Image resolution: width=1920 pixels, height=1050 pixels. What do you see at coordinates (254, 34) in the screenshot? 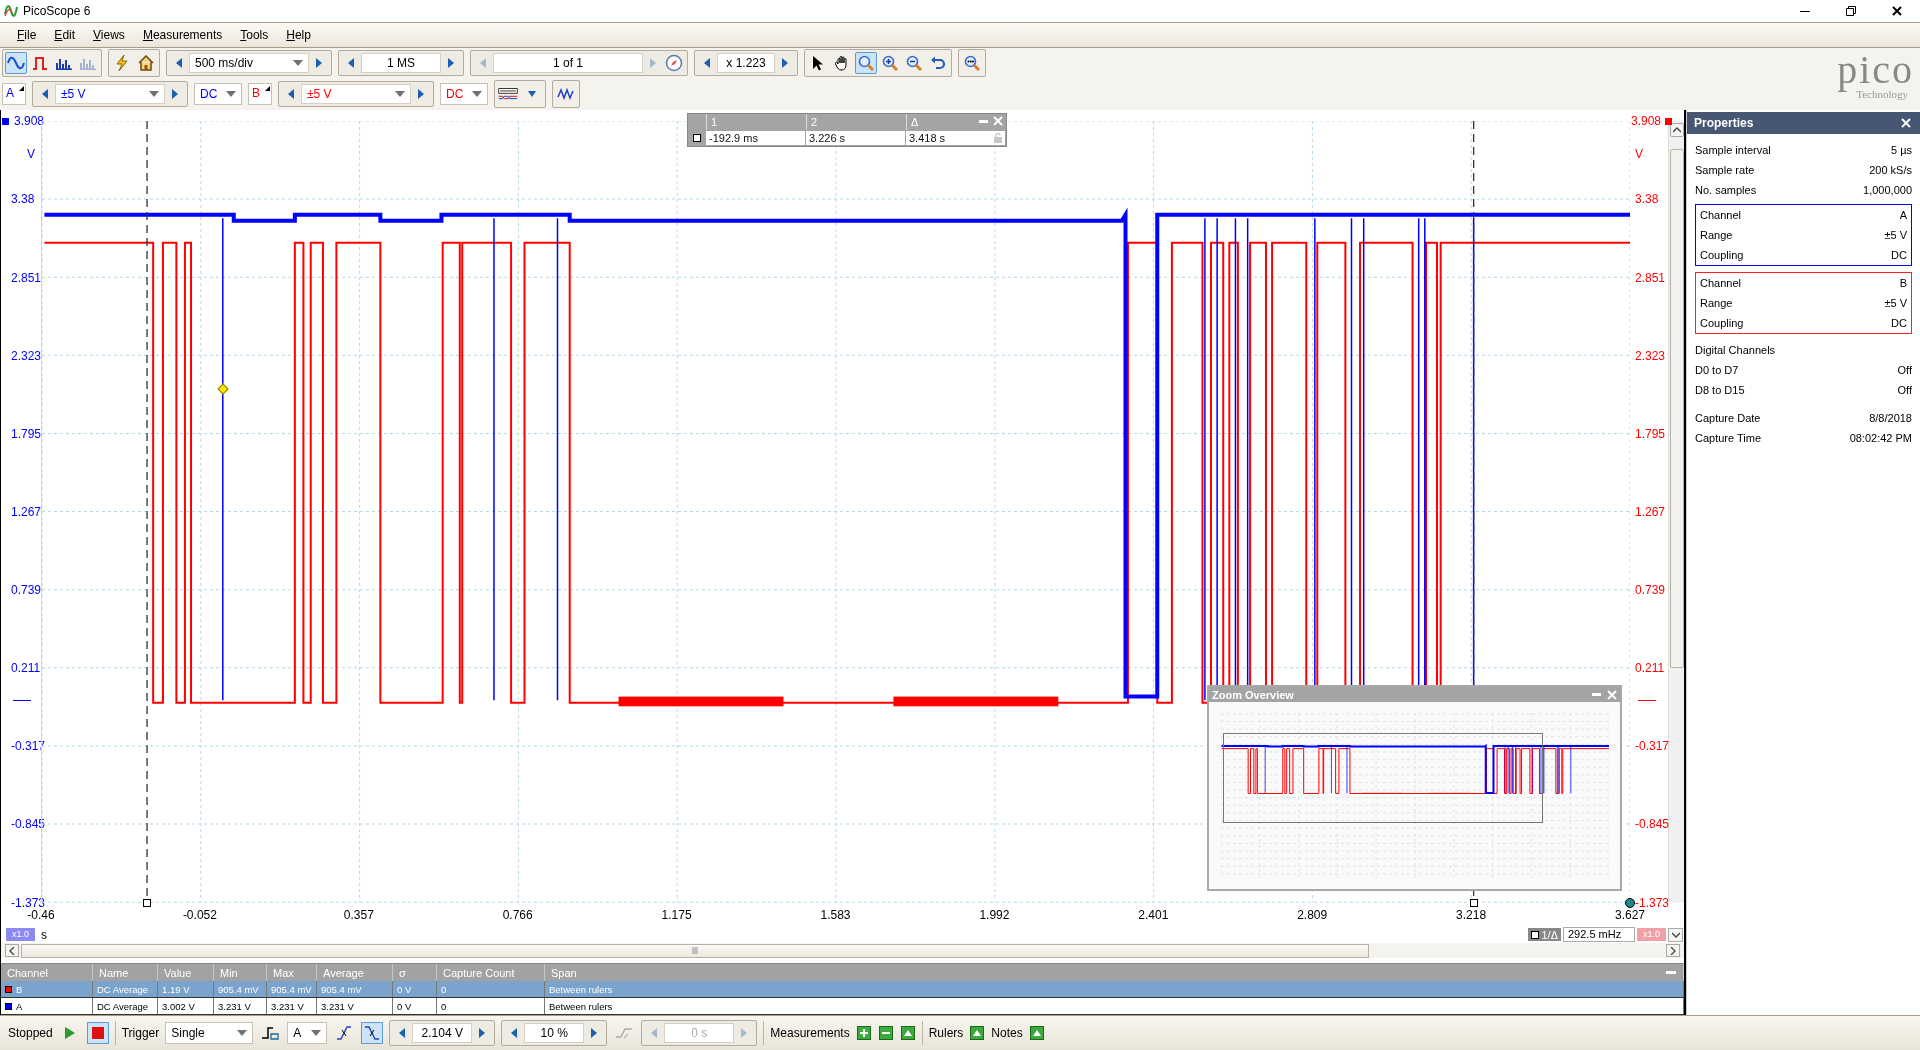
I see `menu-item: Tools` at bounding box center [254, 34].